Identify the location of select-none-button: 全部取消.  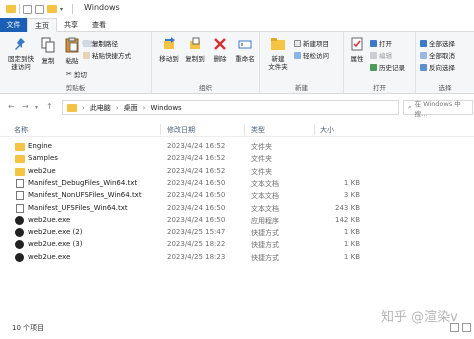
(437, 55).